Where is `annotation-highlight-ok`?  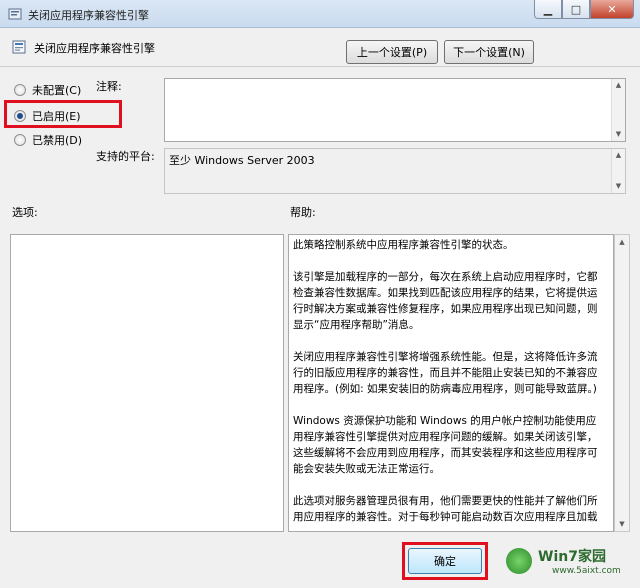 annotation-highlight-ok is located at coordinates (445, 561).